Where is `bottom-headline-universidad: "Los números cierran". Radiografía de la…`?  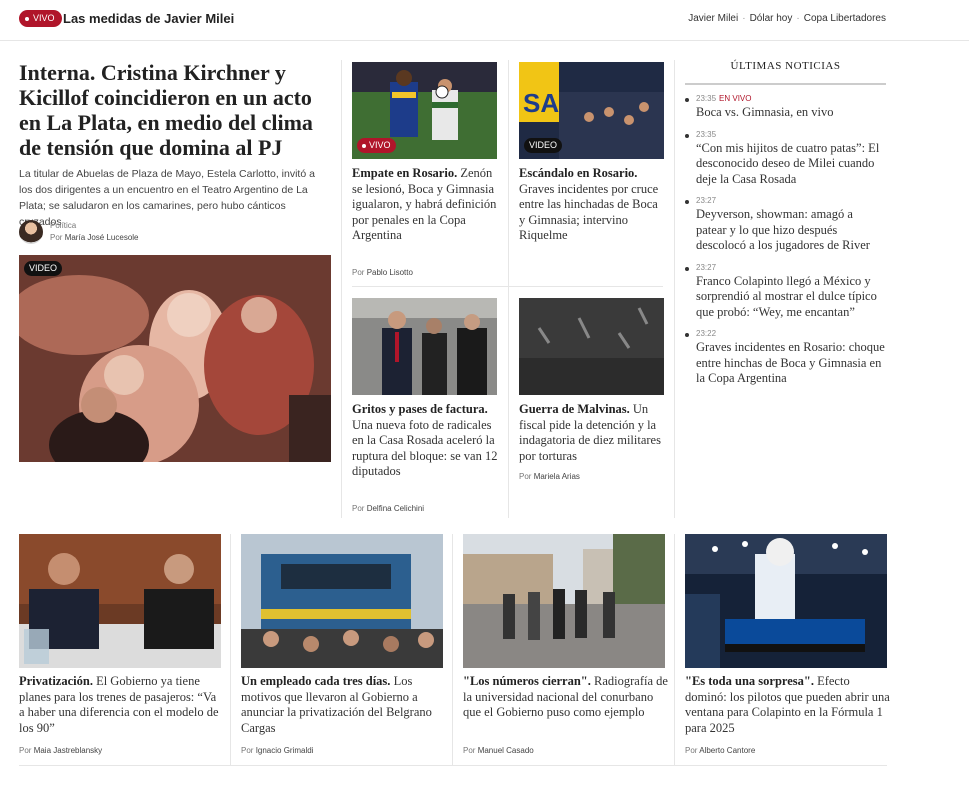
bottom-headline-universidad: "Los números cierran". Radiografía de la… is located at coordinates (565, 697).